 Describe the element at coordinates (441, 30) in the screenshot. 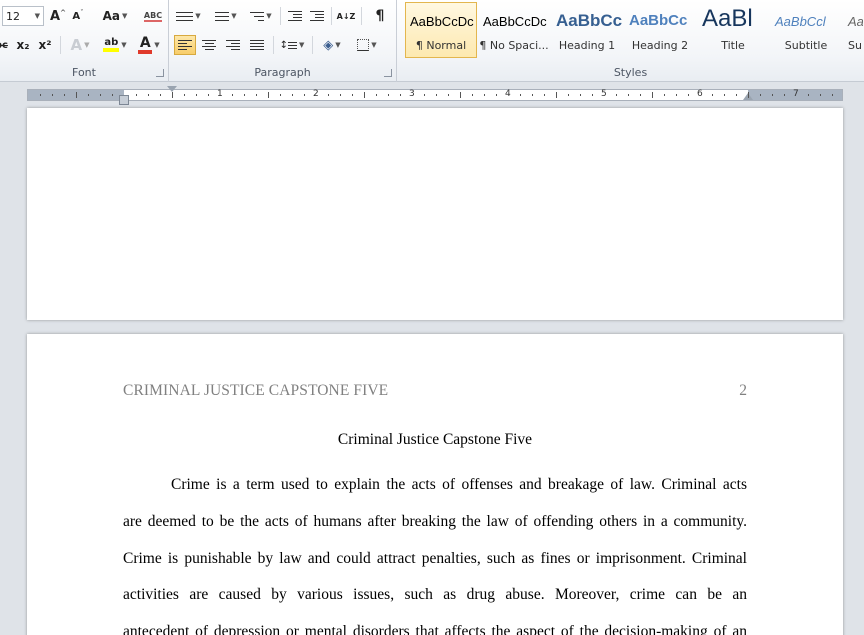

I see `style-normal: AaBbCcDc ¶ Normal` at that location.